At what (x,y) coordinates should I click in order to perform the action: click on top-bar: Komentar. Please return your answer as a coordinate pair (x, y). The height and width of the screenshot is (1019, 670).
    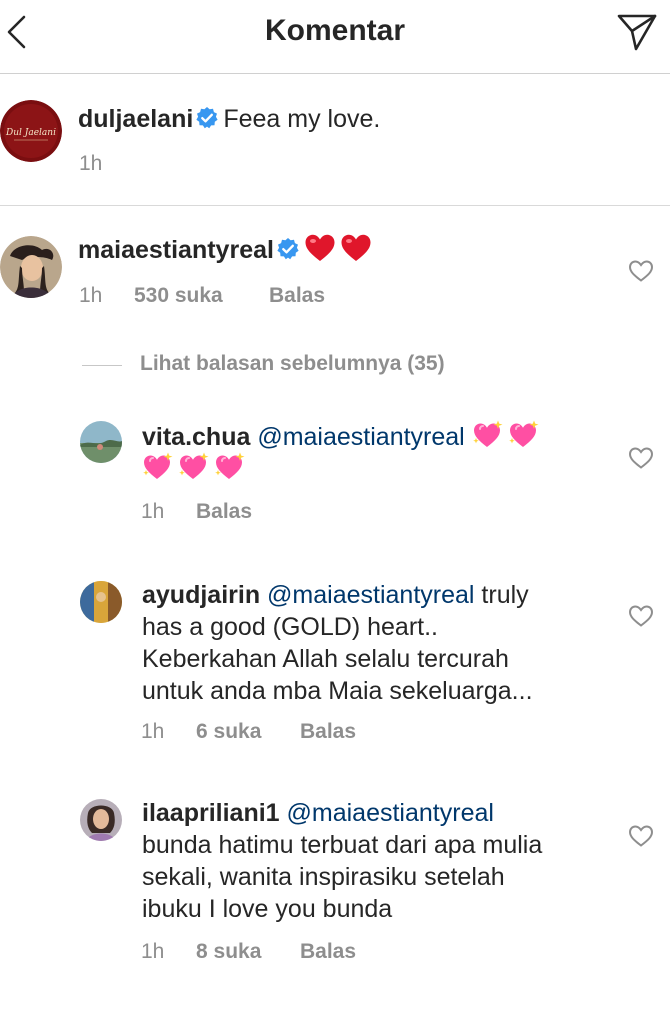
    Looking at the image, I should click on (335, 37).